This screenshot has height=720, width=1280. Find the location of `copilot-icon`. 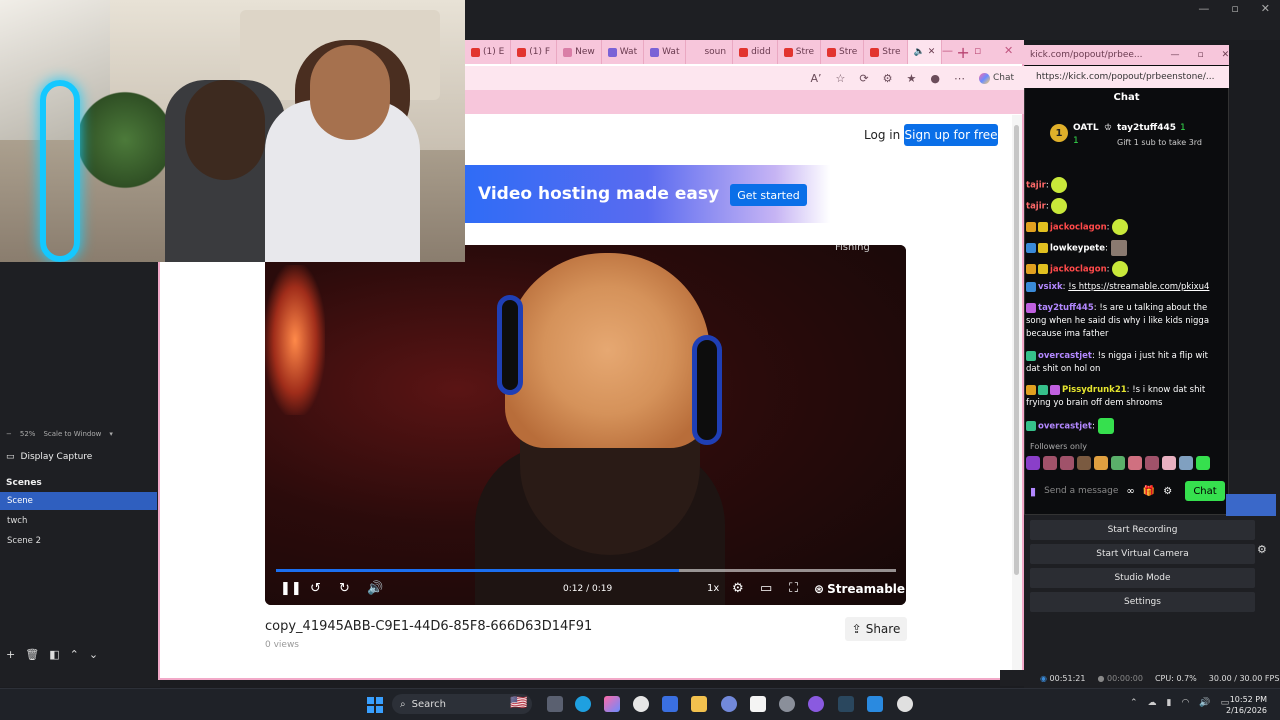

copilot-icon is located at coordinates (612, 704).